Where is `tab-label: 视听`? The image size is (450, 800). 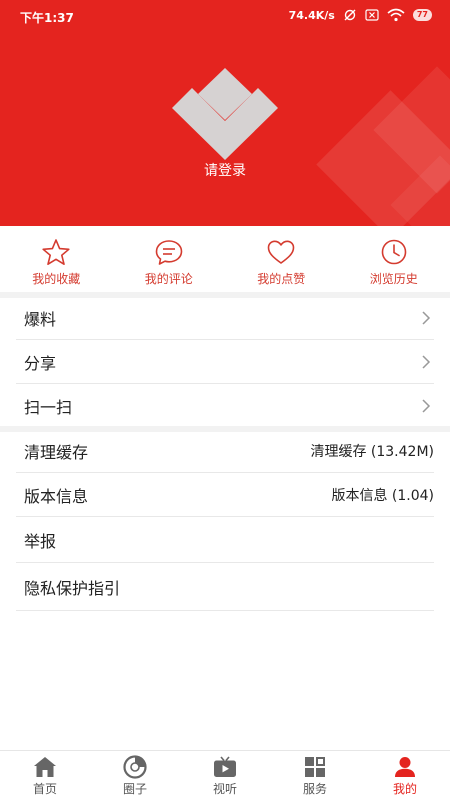
tab-label: 视听 is located at coordinates (224, 789).